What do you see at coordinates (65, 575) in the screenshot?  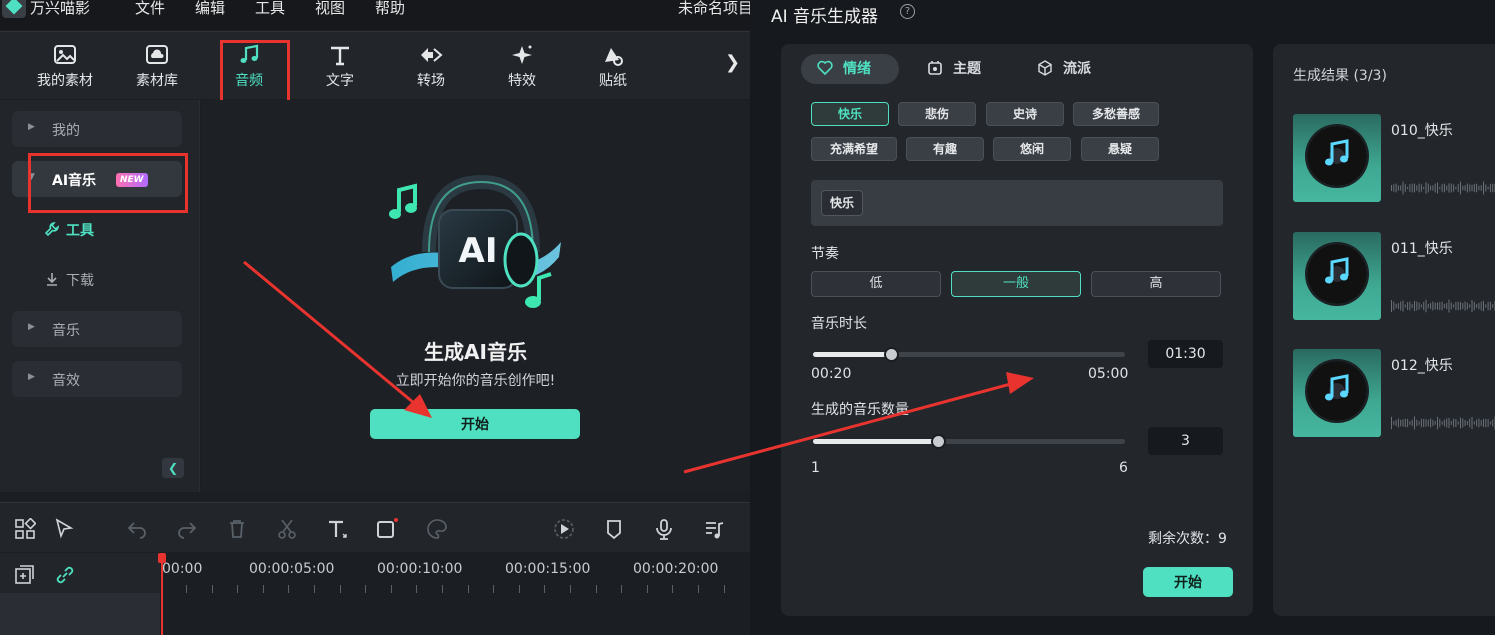 I see `link-icon` at bounding box center [65, 575].